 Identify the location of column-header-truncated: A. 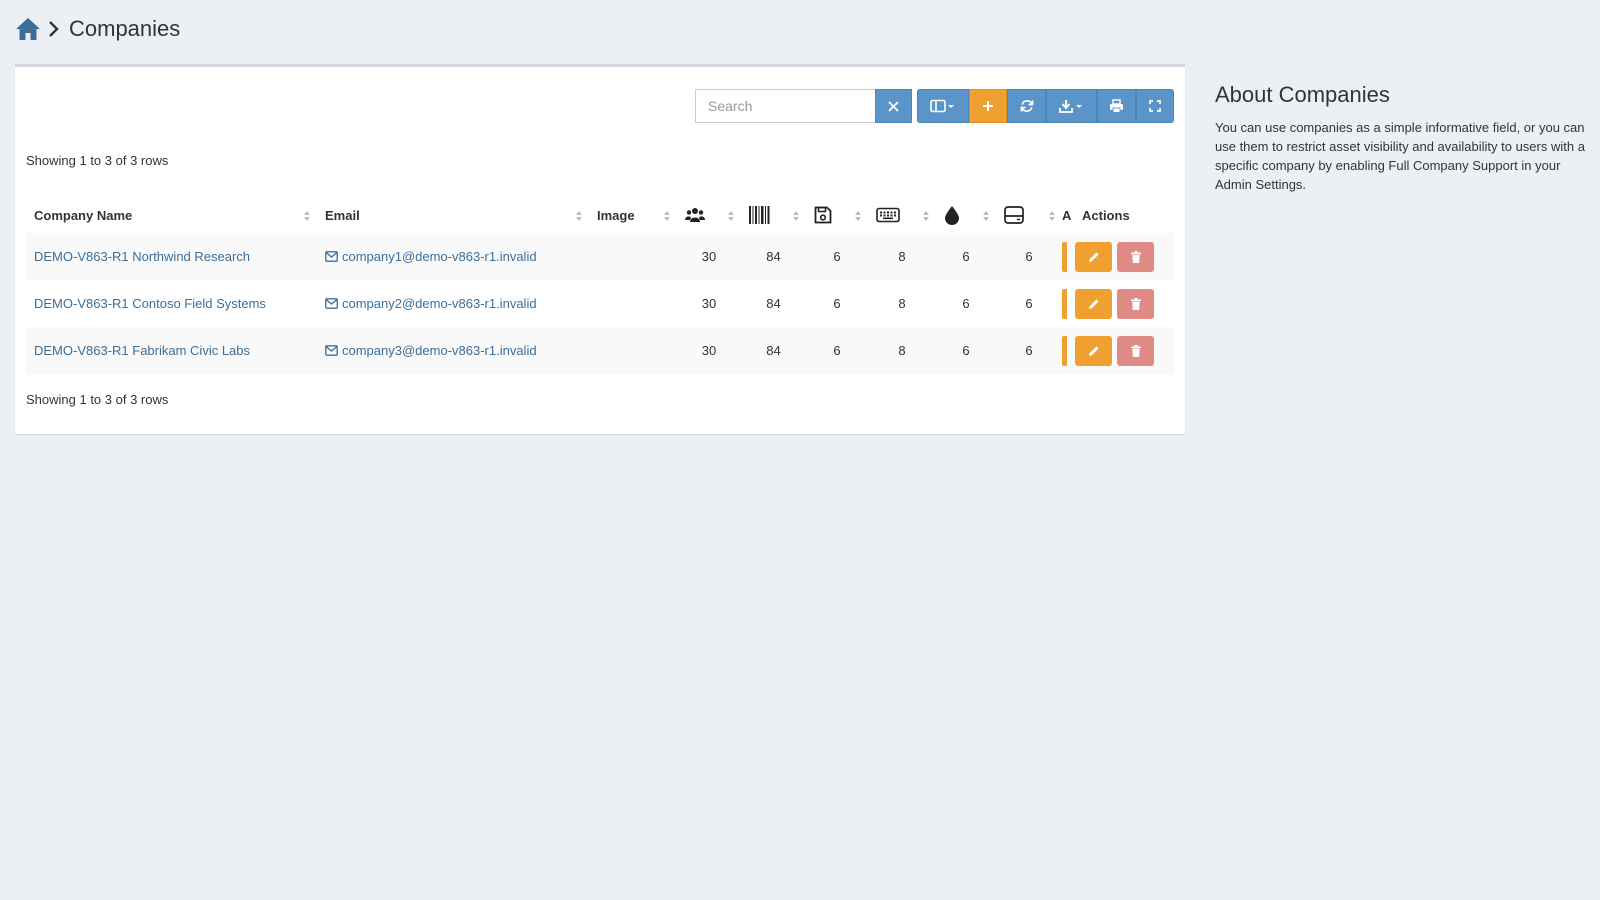
(1068, 215).